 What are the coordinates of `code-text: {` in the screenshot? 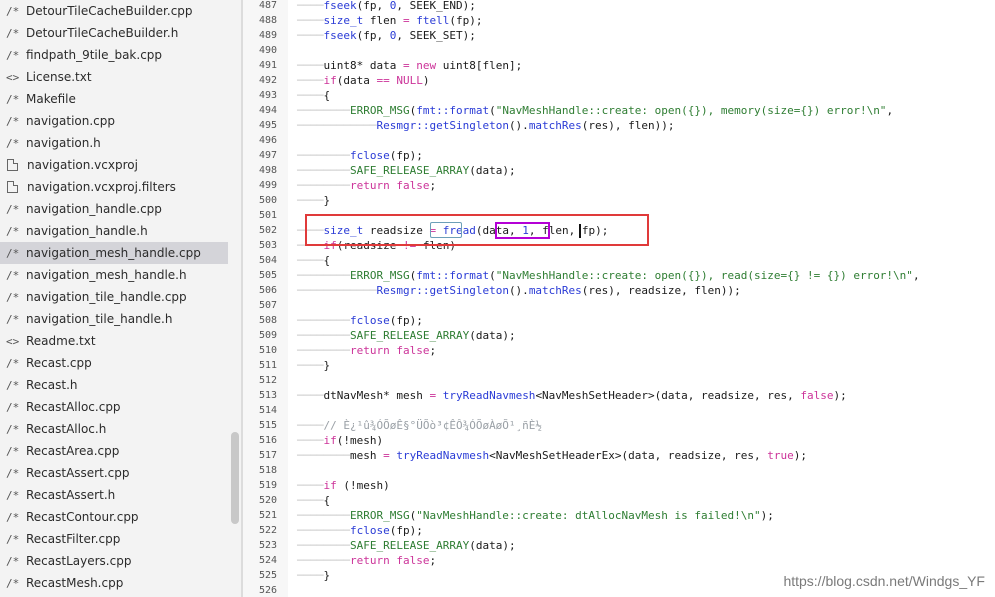 It's located at (327, 260).